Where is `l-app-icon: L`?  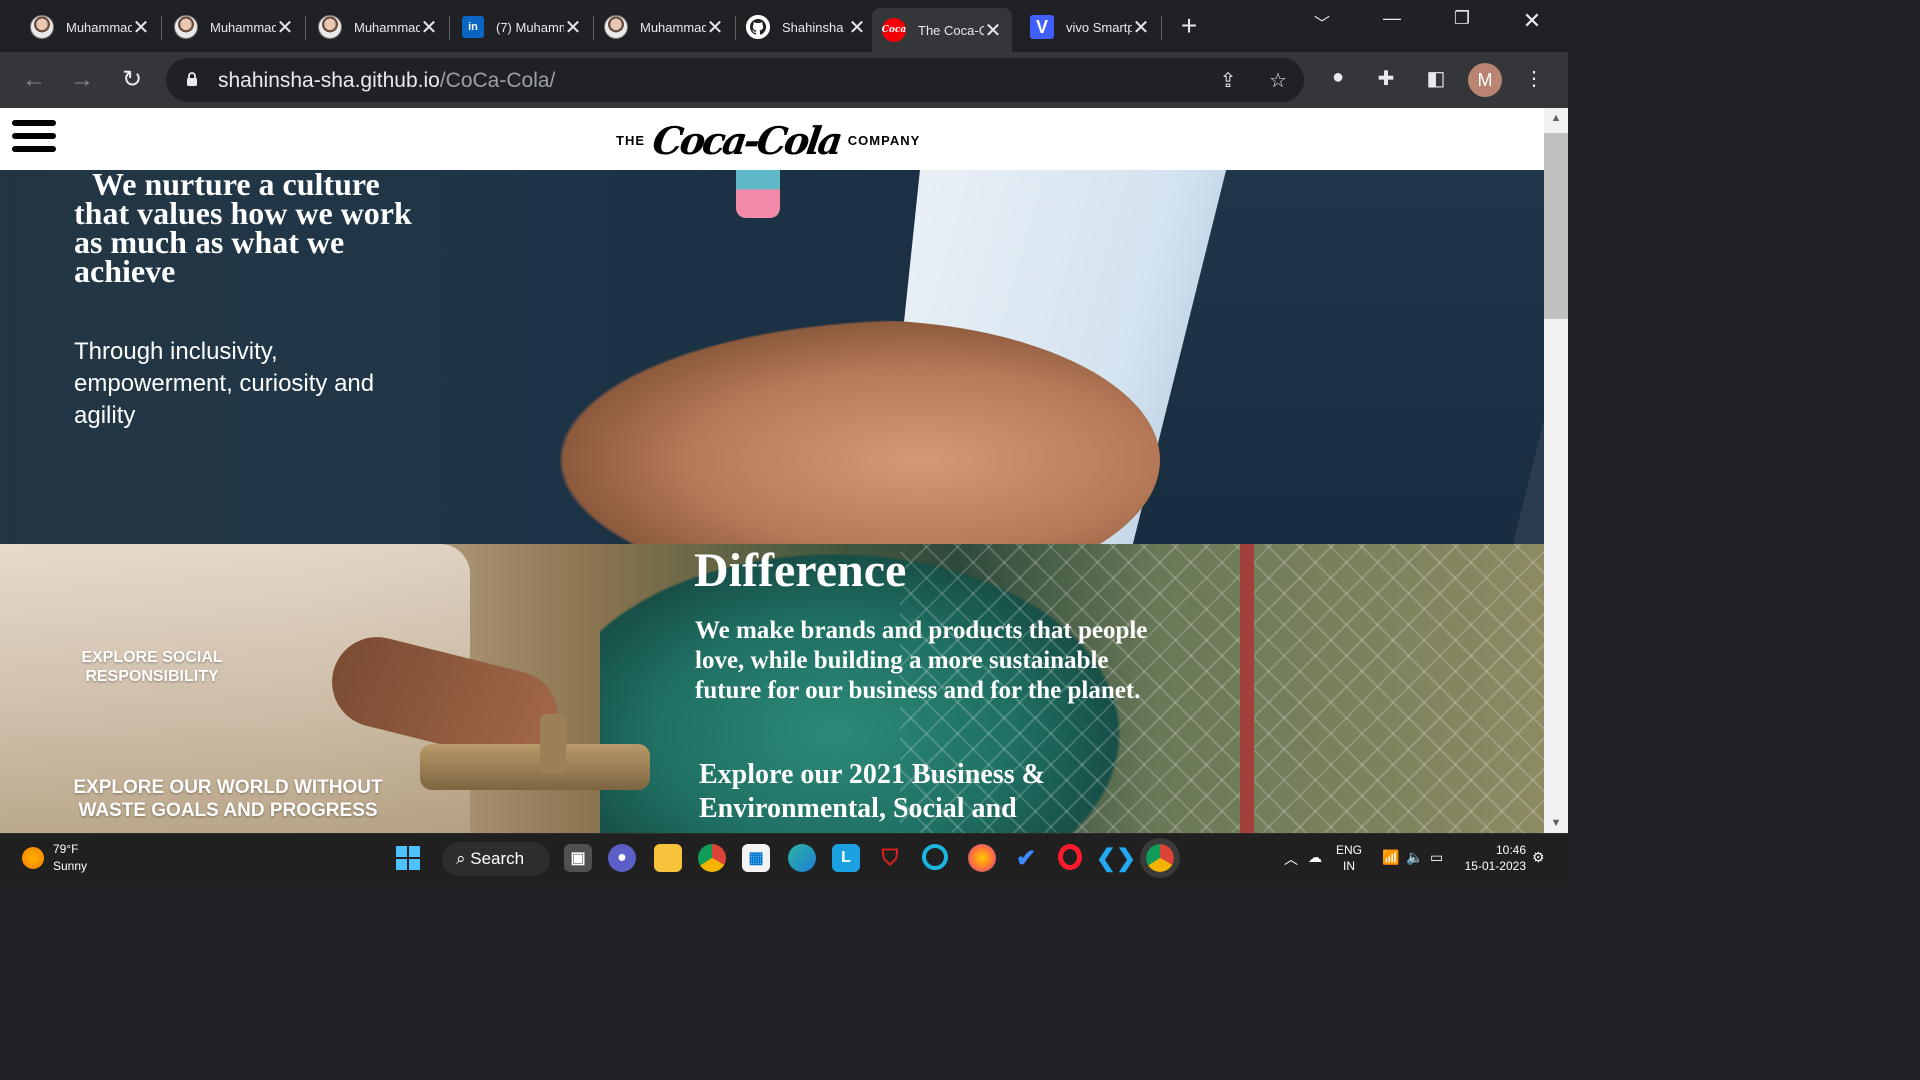 l-app-icon: L is located at coordinates (846, 858).